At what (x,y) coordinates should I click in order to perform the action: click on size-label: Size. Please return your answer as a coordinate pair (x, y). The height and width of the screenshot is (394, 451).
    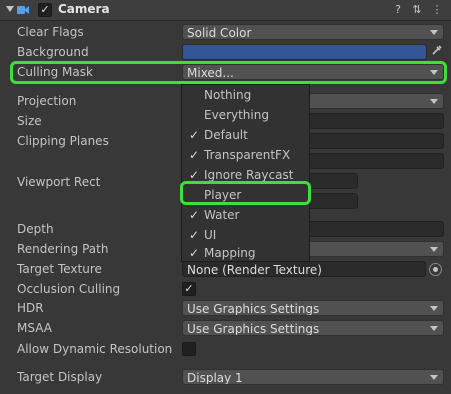
    Looking at the image, I should click on (29, 121).